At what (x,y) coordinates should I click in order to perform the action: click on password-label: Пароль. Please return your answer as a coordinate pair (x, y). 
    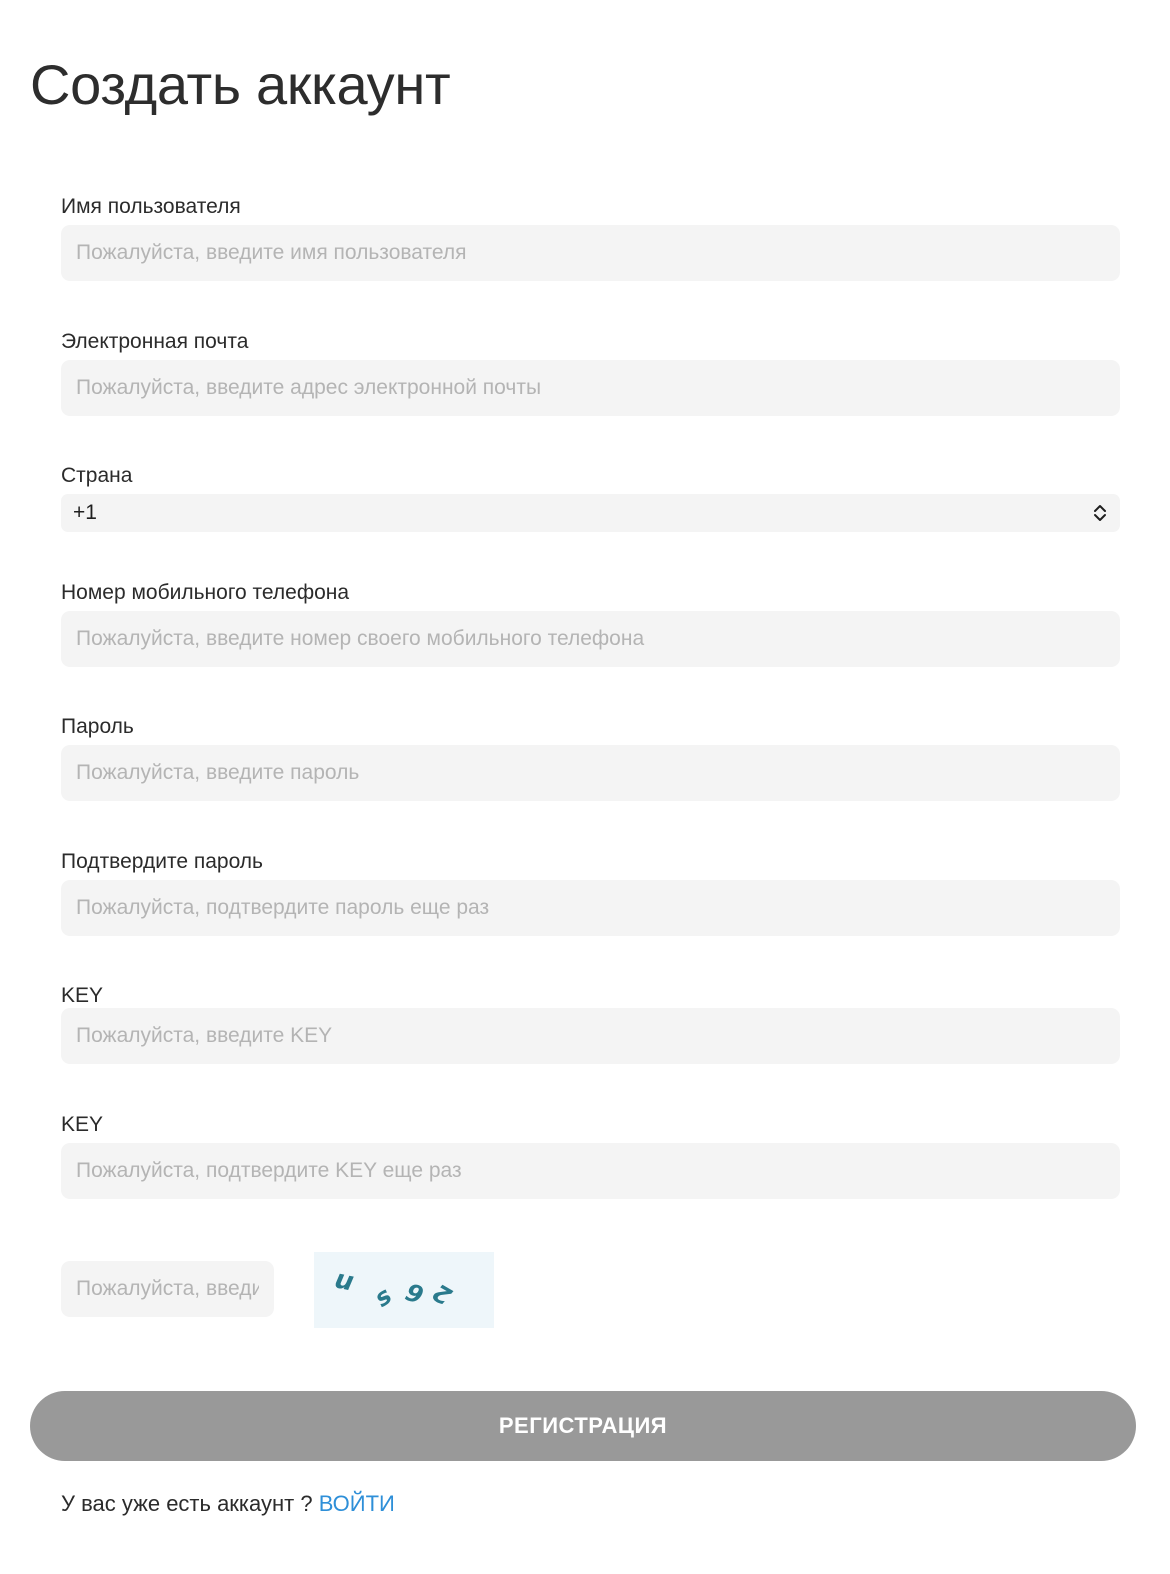
    Looking at the image, I should click on (97, 726).